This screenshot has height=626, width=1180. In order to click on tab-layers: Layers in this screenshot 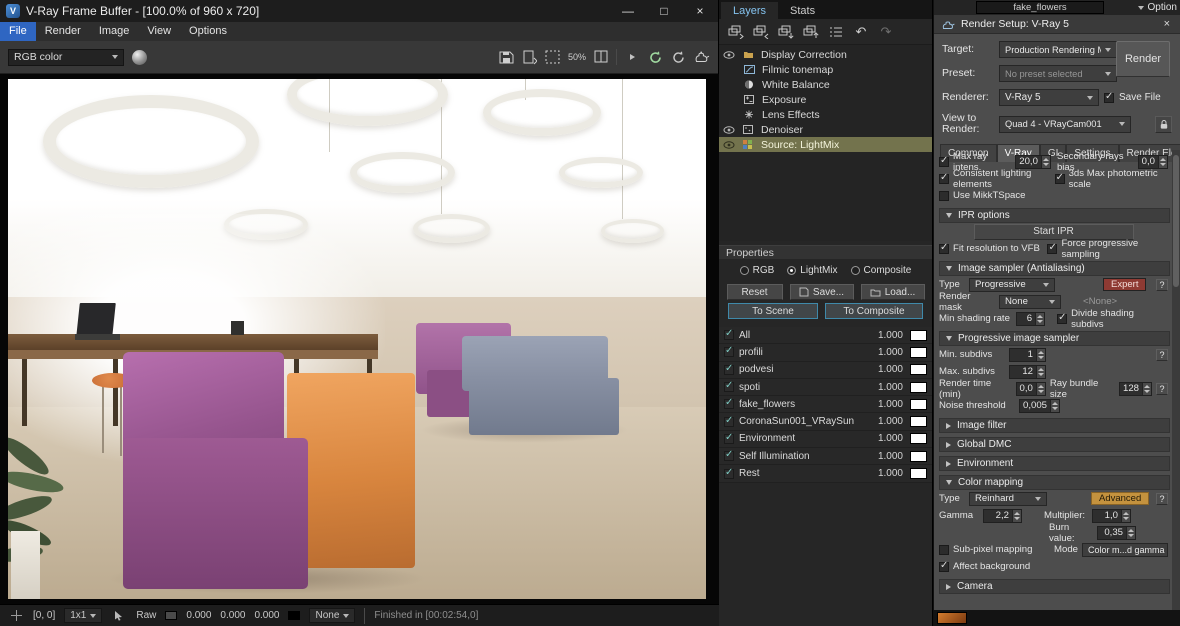, I will do `click(750, 10)`.